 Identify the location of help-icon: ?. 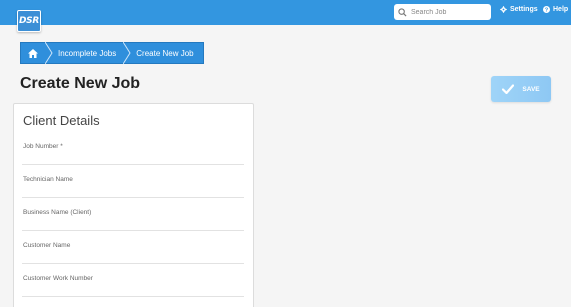
(546, 9).